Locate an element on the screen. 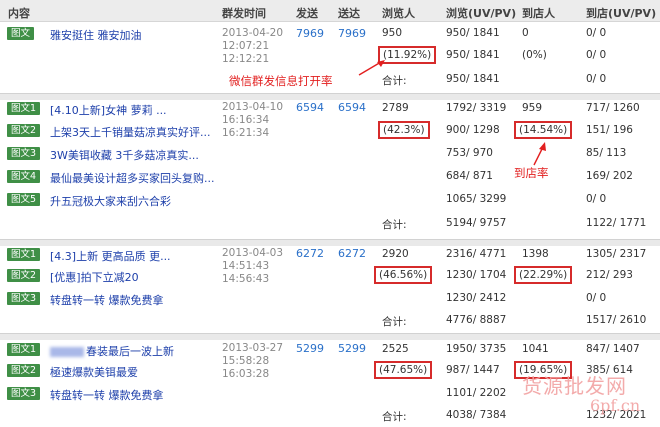  to-store-count: 959 is located at coordinates (532, 108).